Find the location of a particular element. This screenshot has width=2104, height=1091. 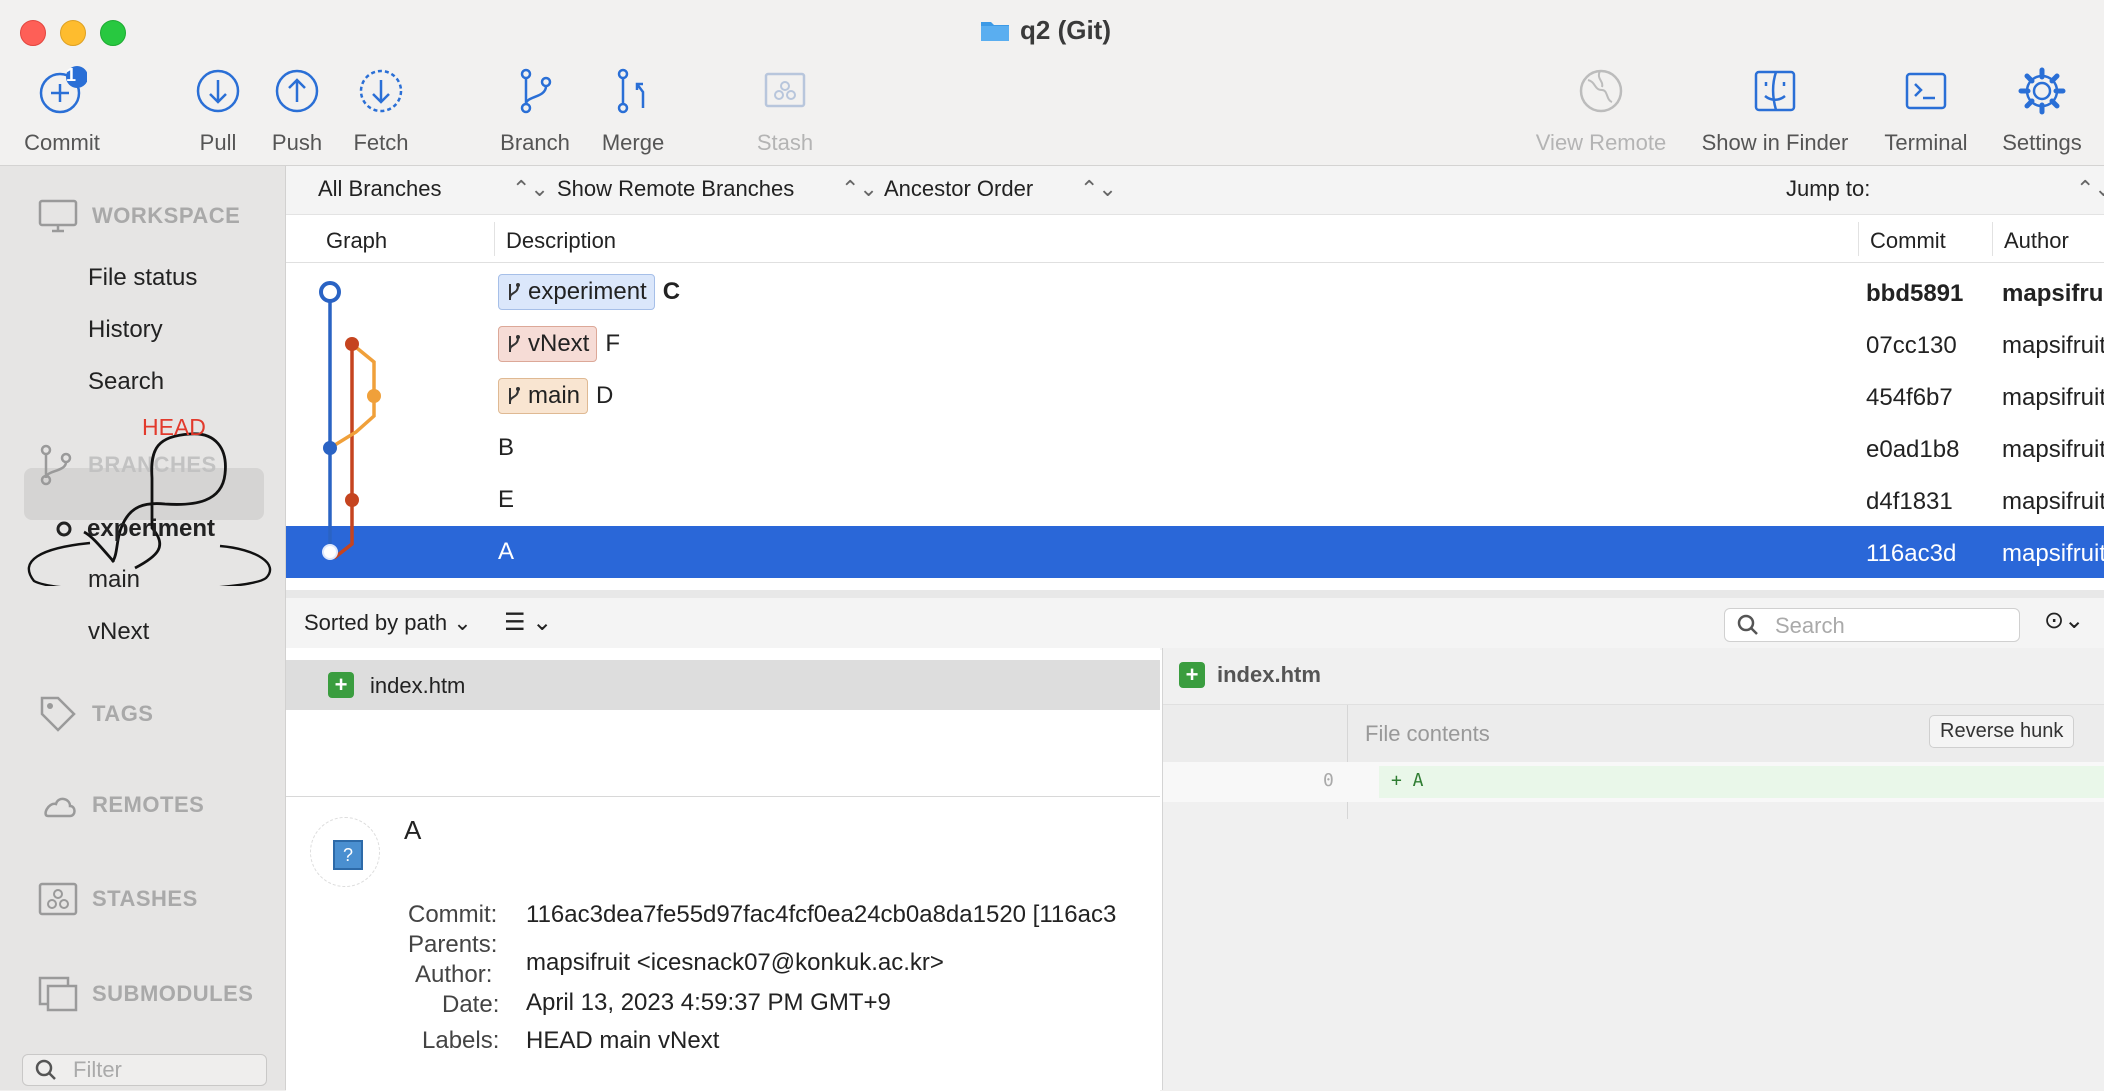

tags-label: TAGS is located at coordinates (123, 713).